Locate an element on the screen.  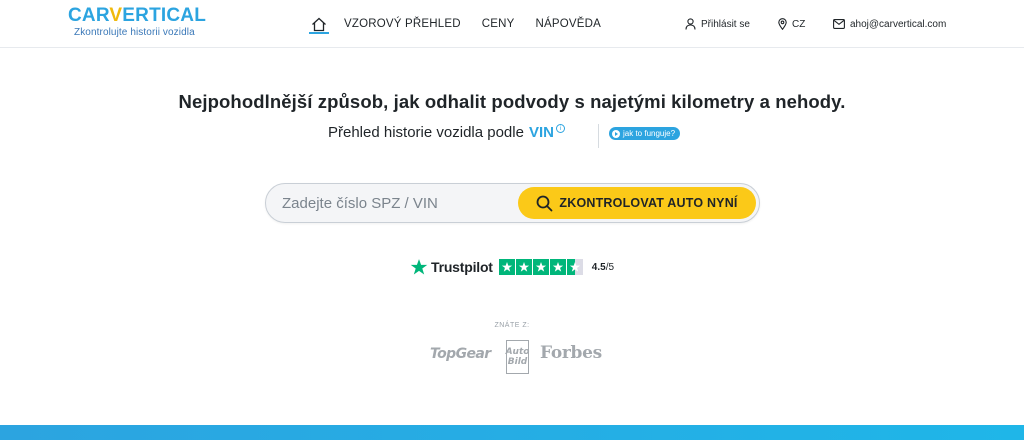
login-link: Přihlásit se is located at coordinates (717, 24).